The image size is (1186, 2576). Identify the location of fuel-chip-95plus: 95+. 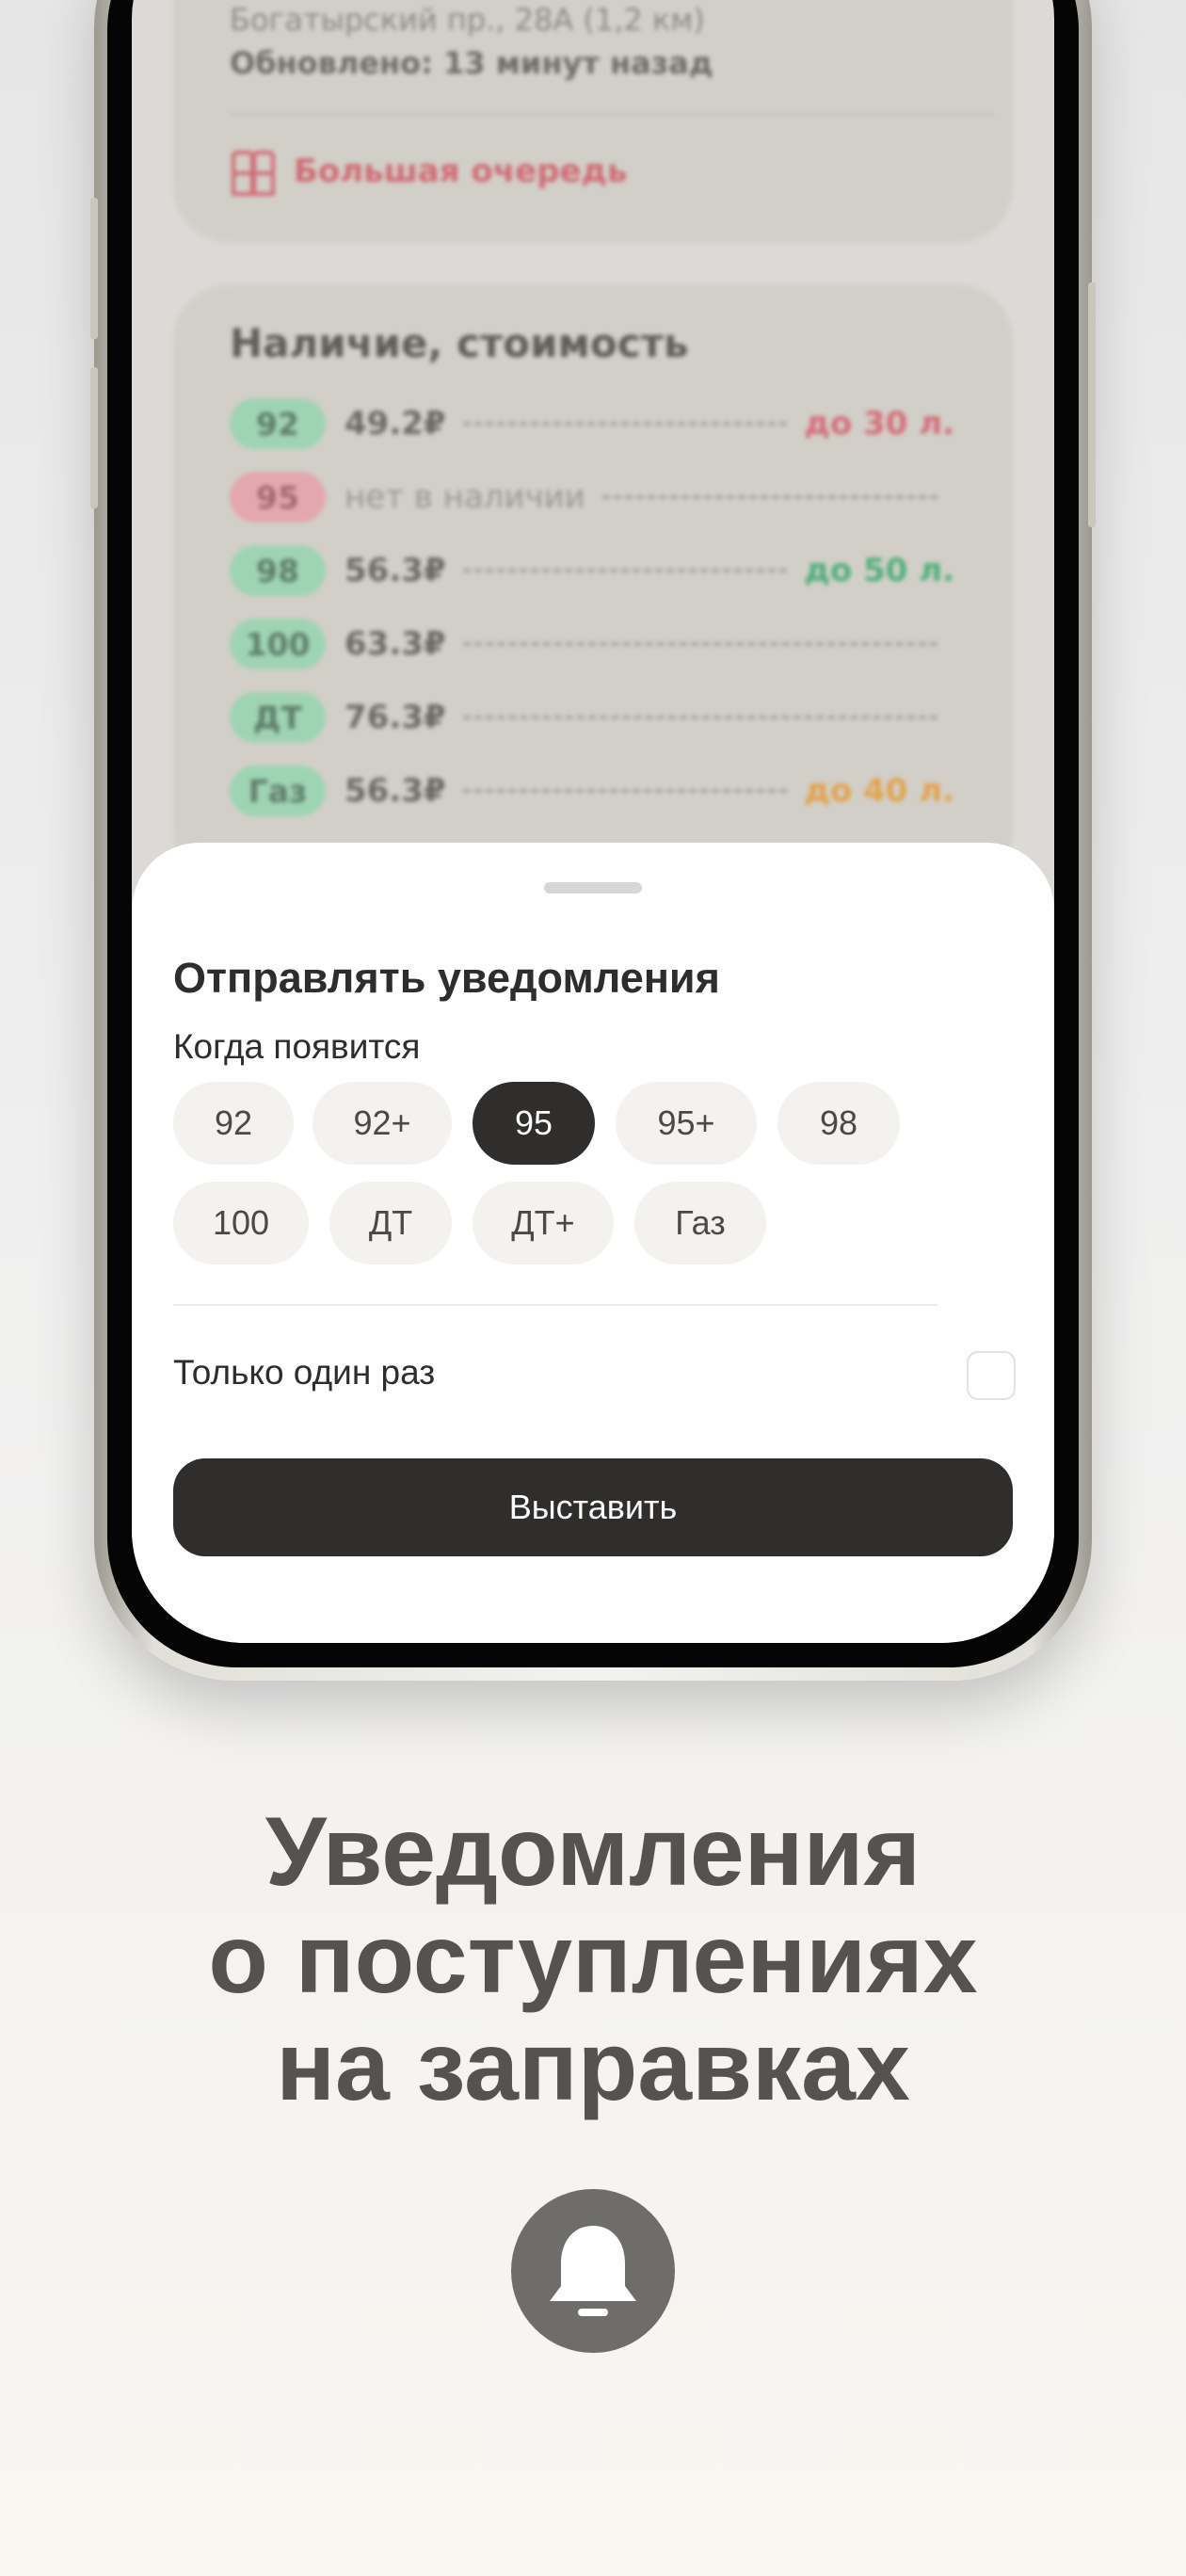
(686, 1123).